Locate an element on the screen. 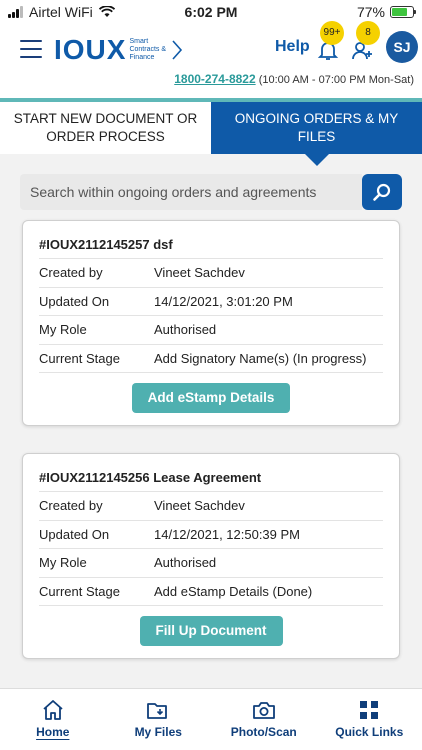 This screenshot has width=422, height=750. help-link: Help is located at coordinates (292, 47).